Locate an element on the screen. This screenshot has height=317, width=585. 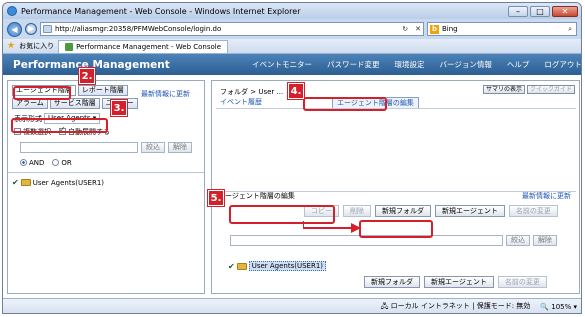
tab-report-hierarchy: レポート階層 is located at coordinates (102, 90).